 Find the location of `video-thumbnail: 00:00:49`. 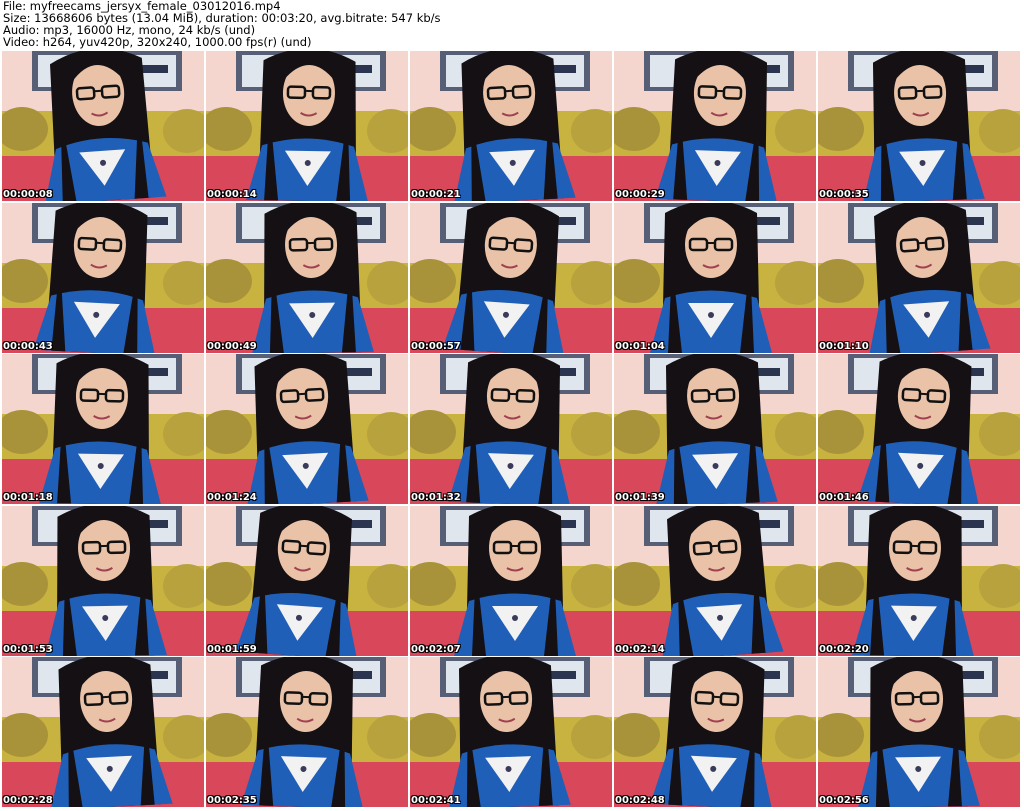

video-thumbnail: 00:00:49 is located at coordinates (307, 277).